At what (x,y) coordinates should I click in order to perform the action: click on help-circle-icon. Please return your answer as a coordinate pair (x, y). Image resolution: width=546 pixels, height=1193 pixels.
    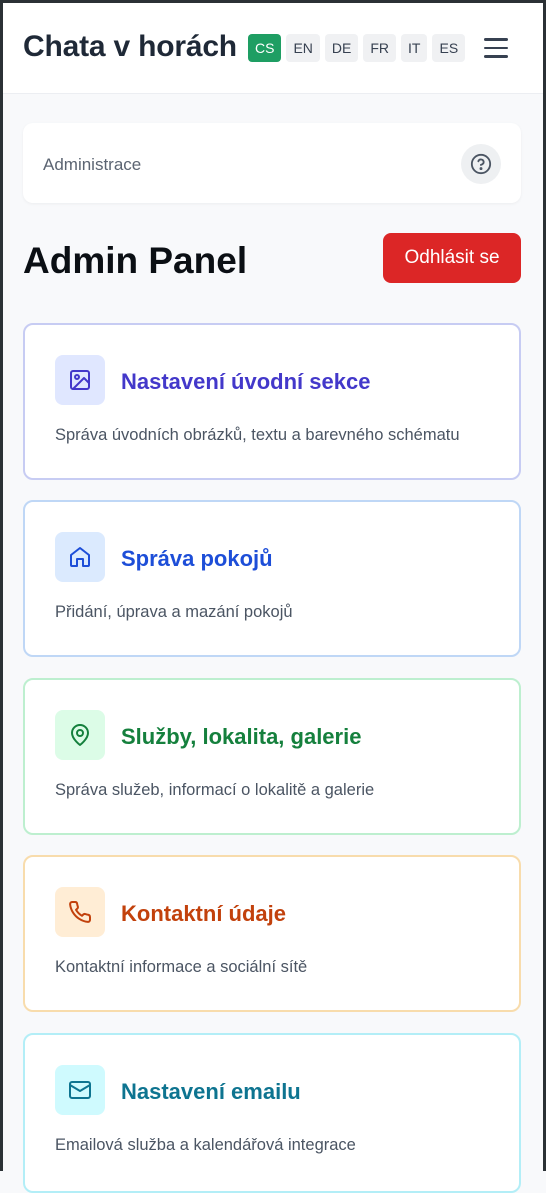
    Looking at the image, I should click on (481, 164).